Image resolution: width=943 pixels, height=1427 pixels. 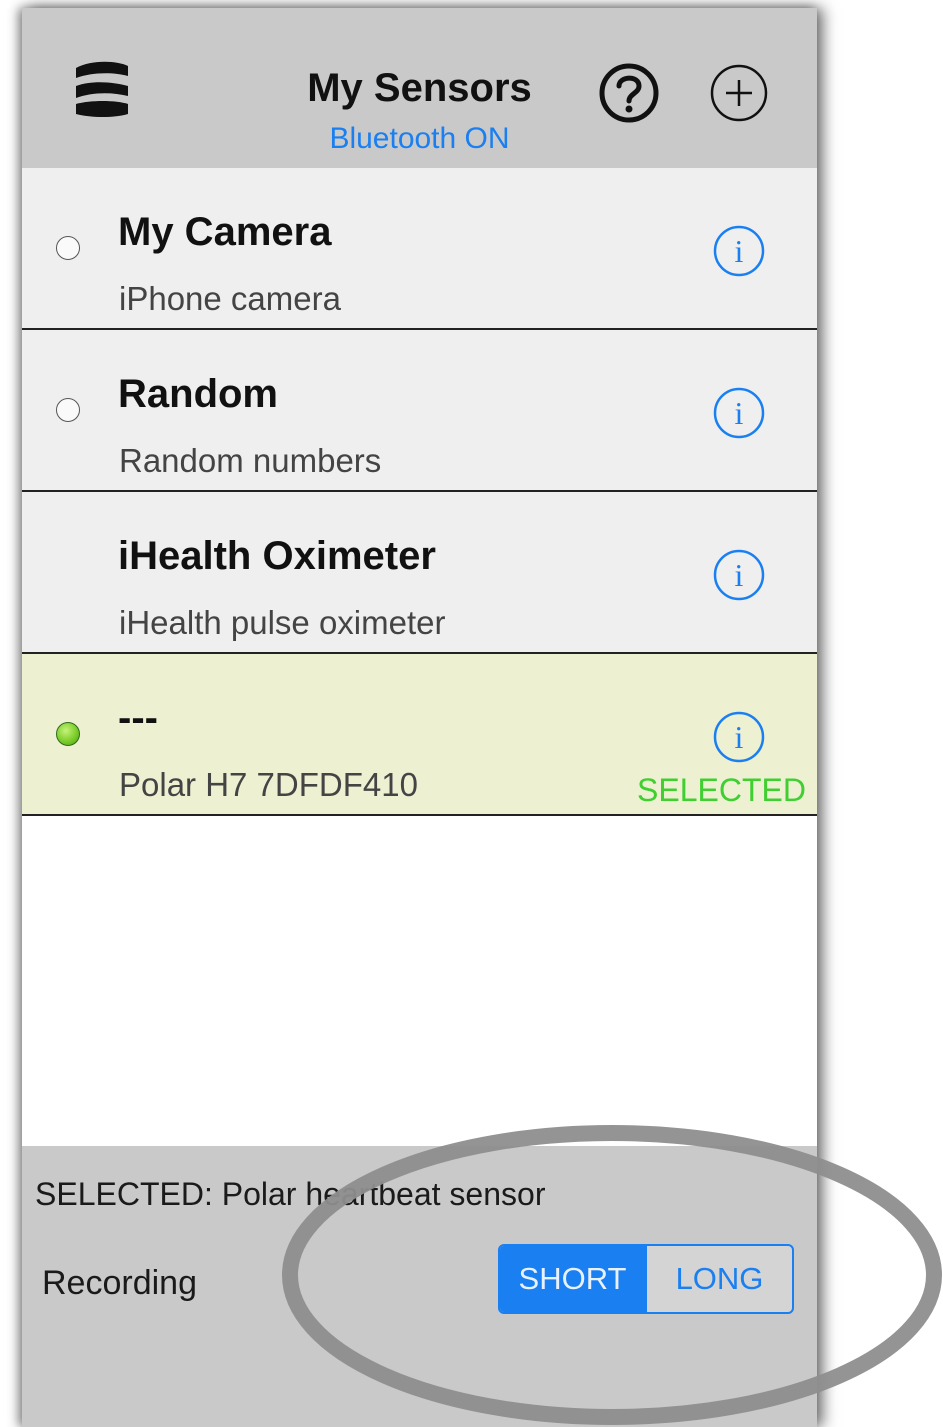 I want to click on question-circle-icon, so click(x=629, y=93).